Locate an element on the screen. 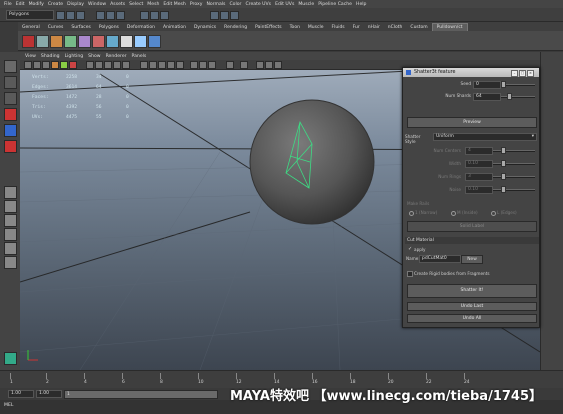  select-component-icon is located at coordinates (120, 15).